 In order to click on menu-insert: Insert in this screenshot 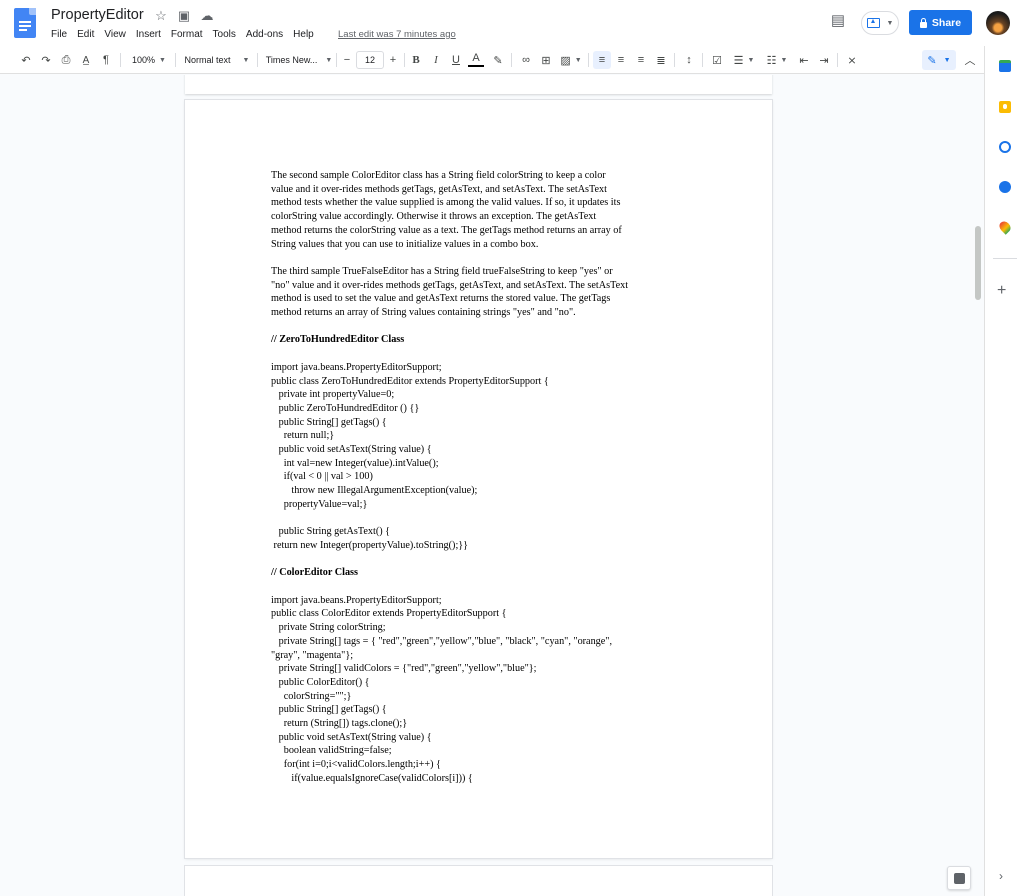, I will do `click(148, 35)`.